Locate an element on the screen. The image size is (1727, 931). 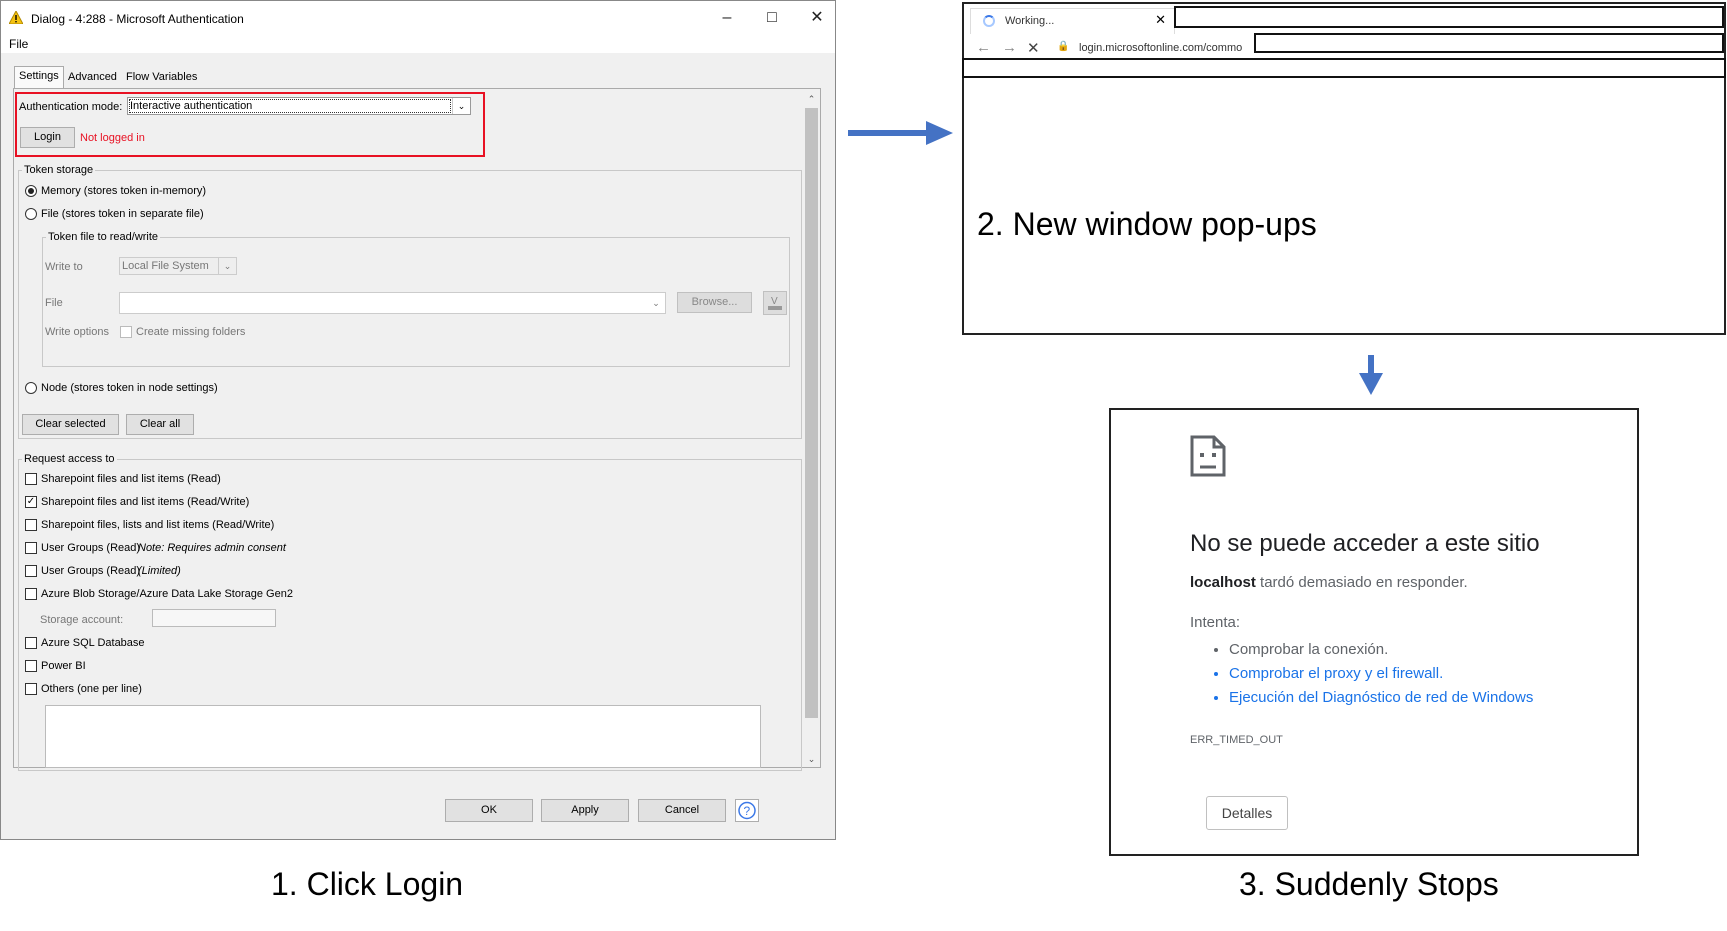
cancel-button: Cancel is located at coordinates (682, 810).